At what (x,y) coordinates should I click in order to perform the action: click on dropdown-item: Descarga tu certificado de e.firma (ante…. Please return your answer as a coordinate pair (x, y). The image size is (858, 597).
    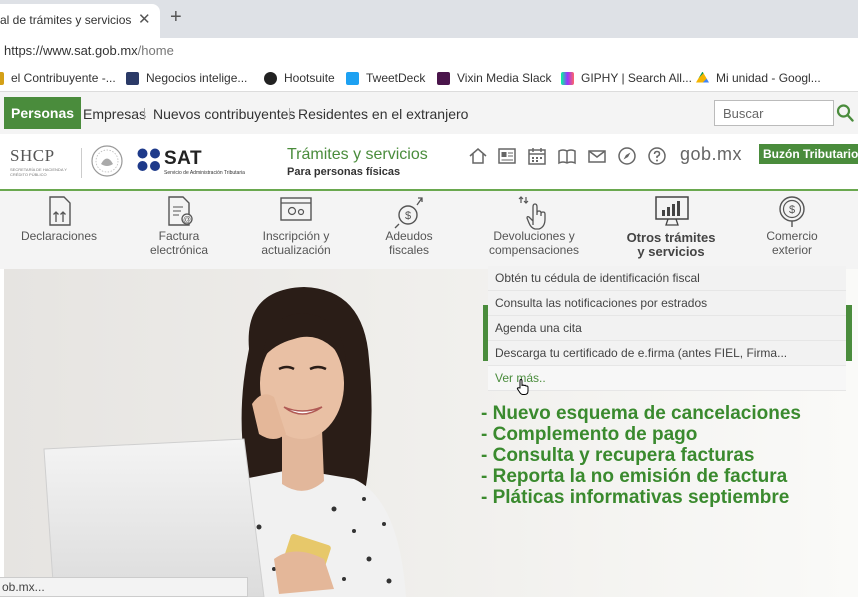
    Looking at the image, I should click on (667, 353).